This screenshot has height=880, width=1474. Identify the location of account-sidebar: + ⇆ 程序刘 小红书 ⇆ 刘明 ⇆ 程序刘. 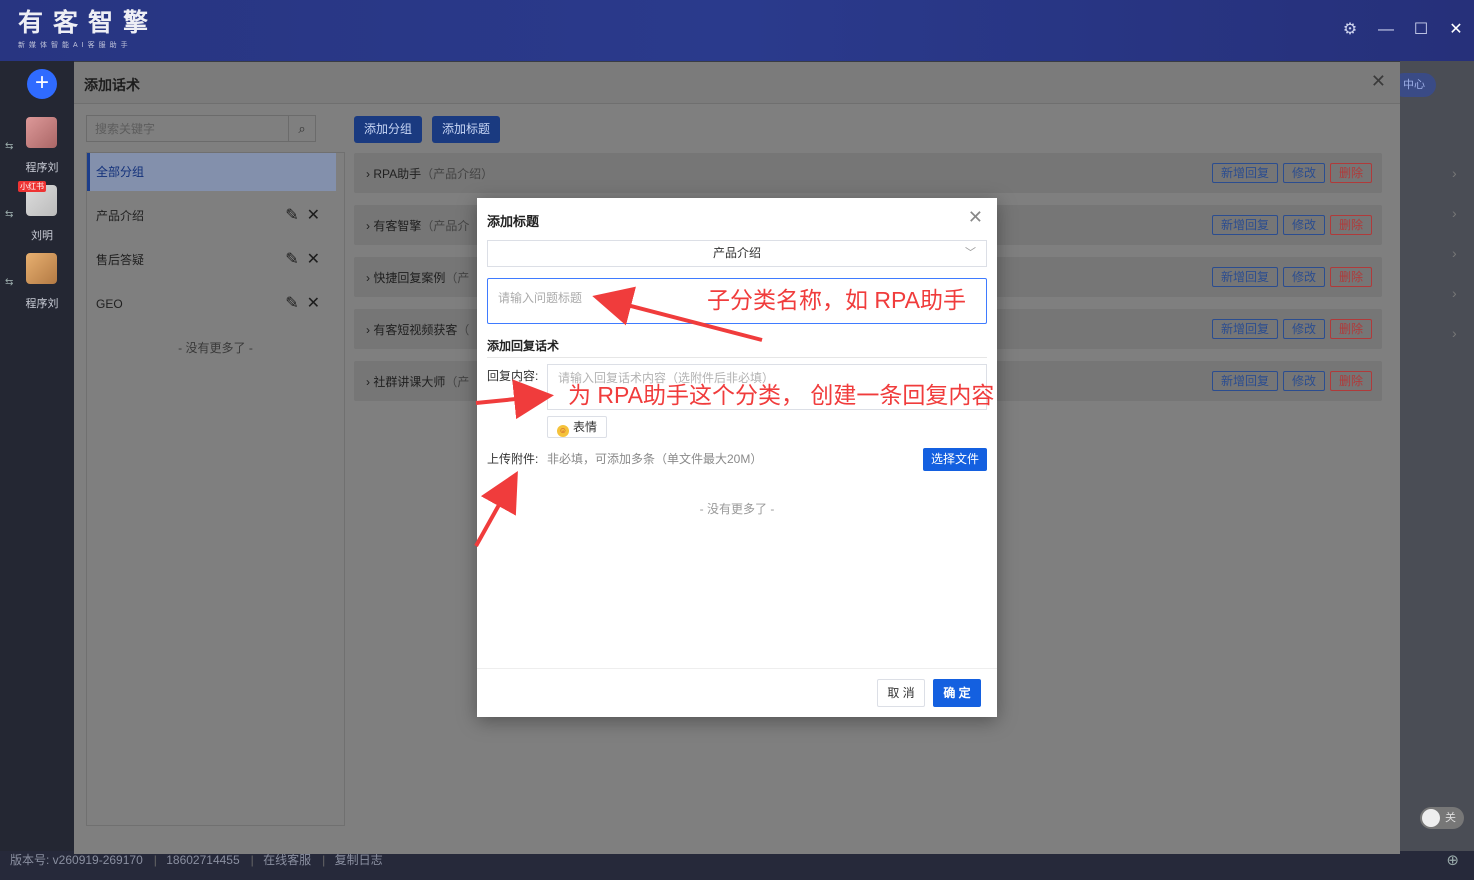
(37, 456).